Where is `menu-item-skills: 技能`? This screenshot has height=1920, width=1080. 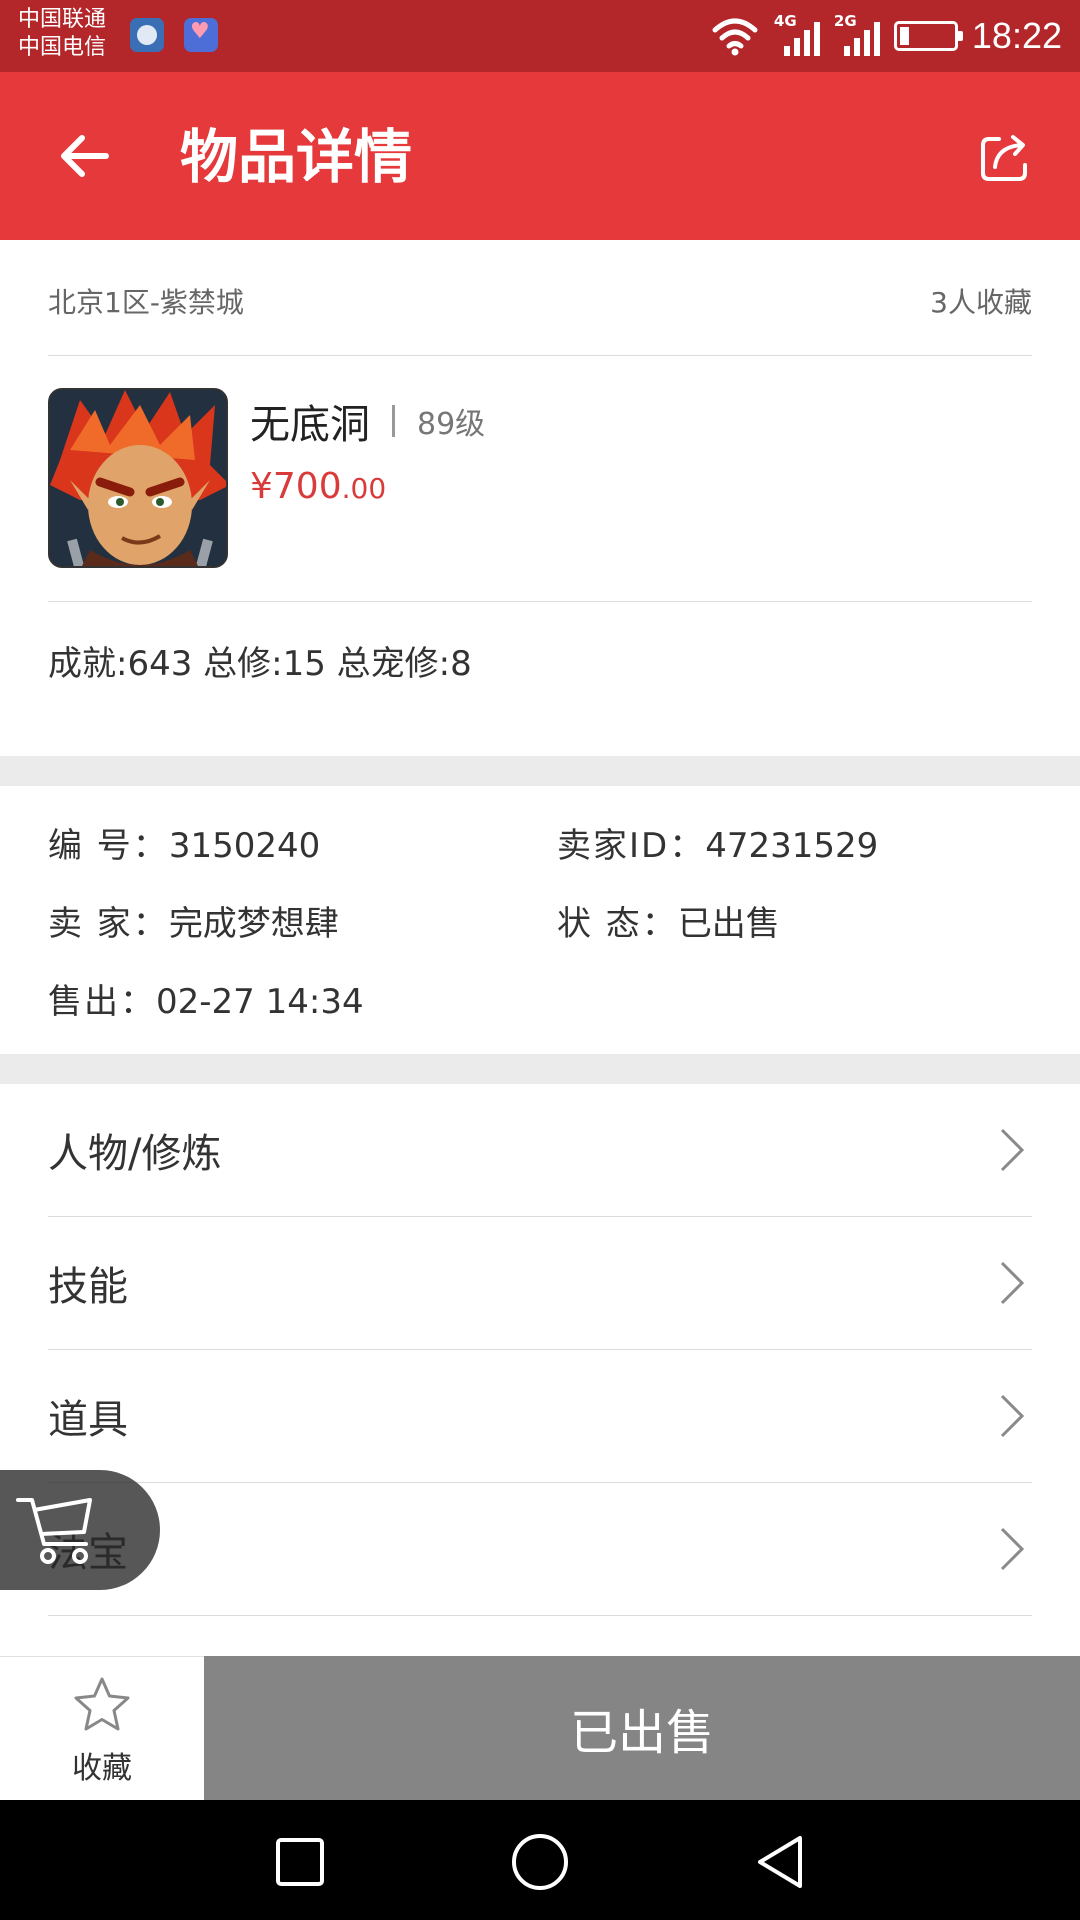
menu-item-skills: 技能 is located at coordinates (540, 1283).